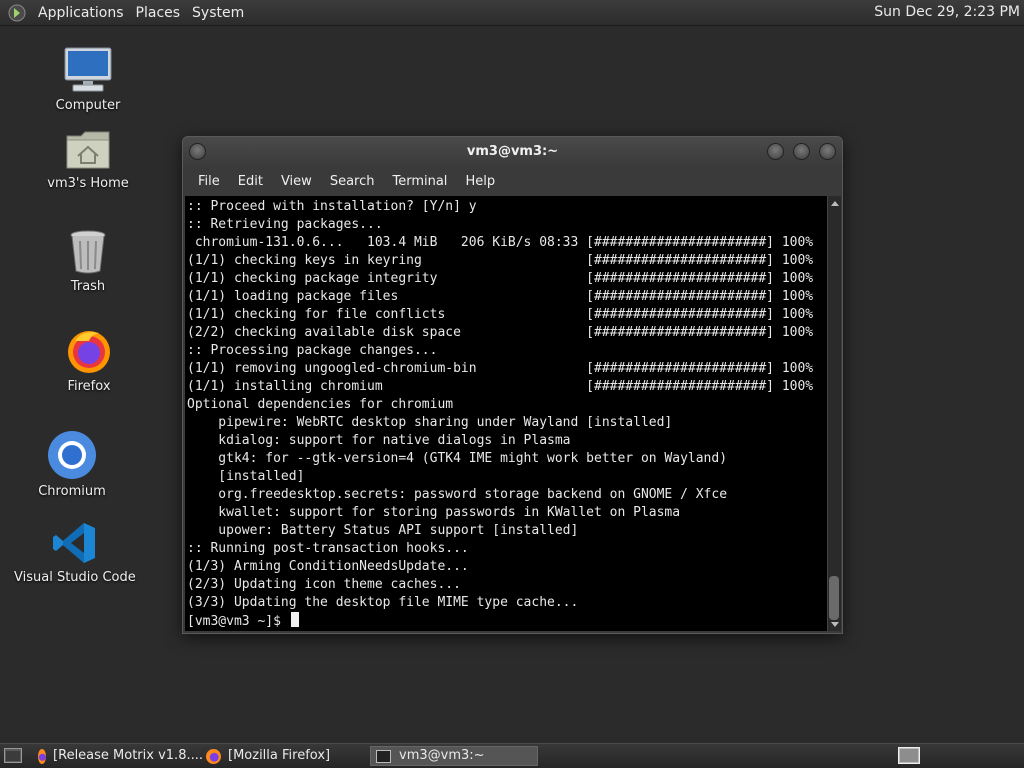 This screenshot has height=768, width=1024. I want to click on desktop-icon-chromium: Chromium, so click(72, 464).